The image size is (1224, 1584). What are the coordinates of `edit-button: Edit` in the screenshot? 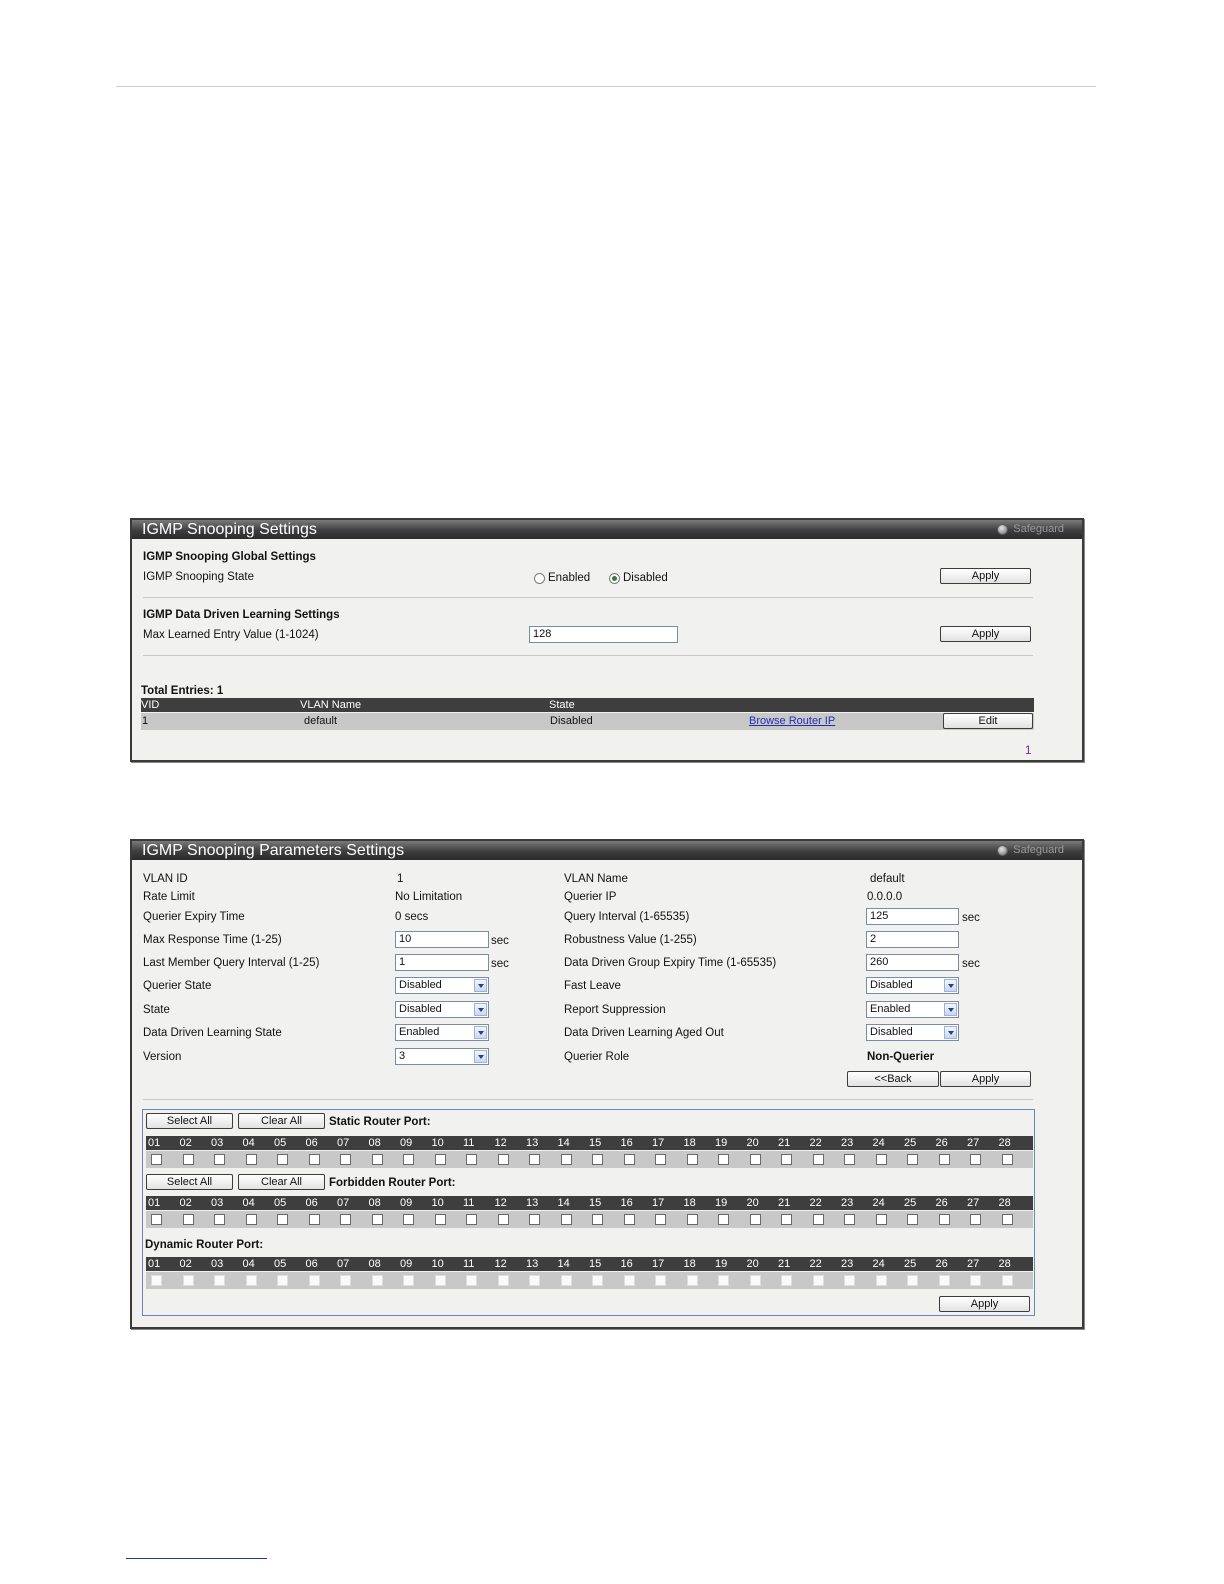 It's located at (988, 721).